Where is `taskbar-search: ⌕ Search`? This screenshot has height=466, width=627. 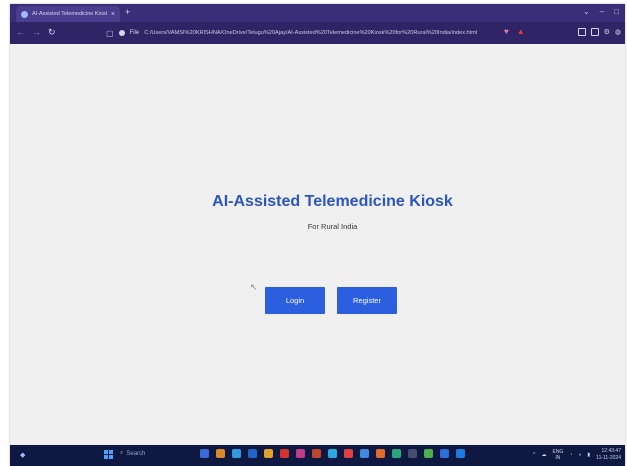
taskbar-search: ⌕ Search is located at coordinates (132, 453).